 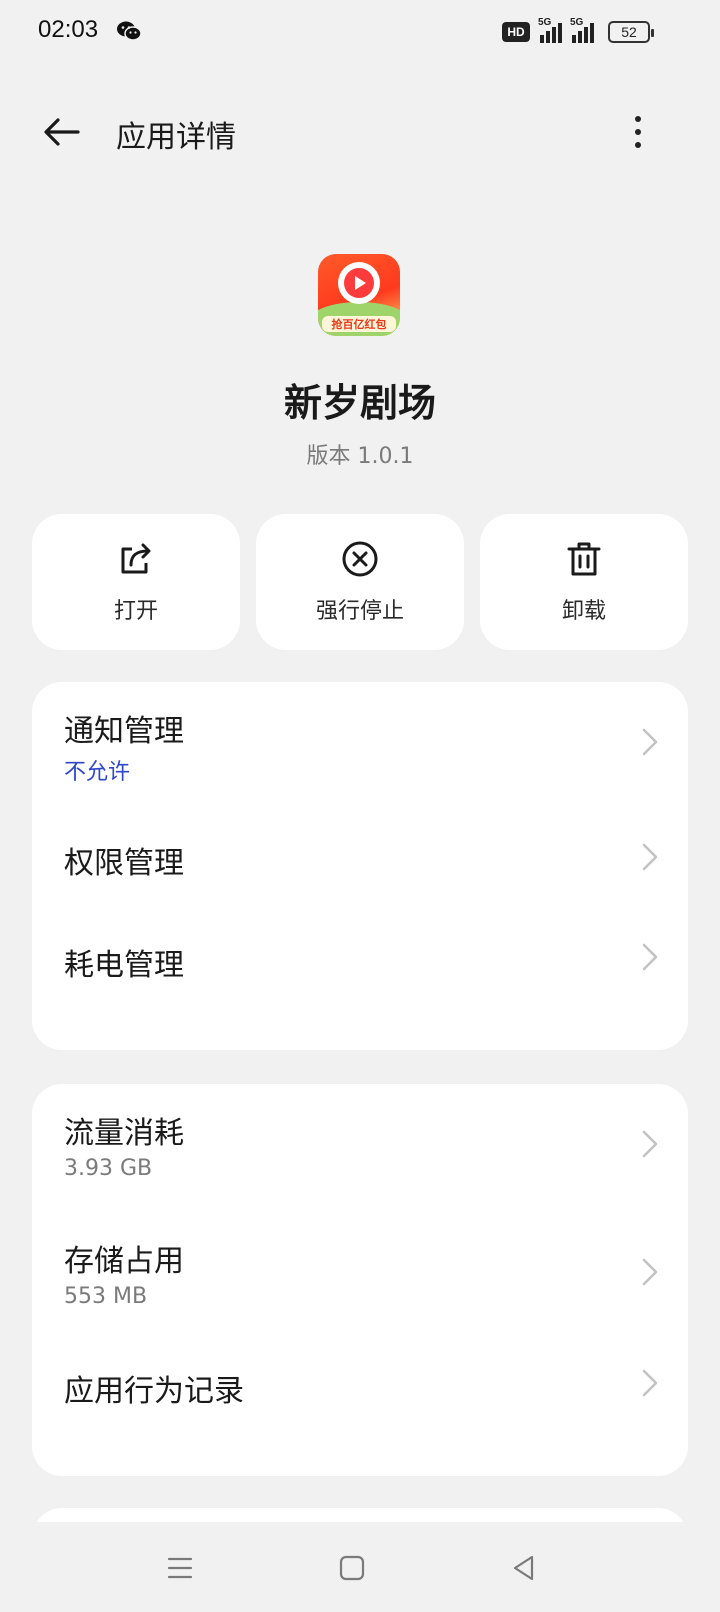 I want to click on row-title: 耗电管理, so click(x=124, y=965).